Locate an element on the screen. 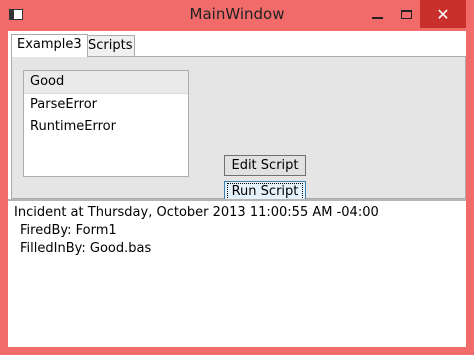 The width and height of the screenshot is (474, 355). maximize-icon is located at coordinates (406, 14).